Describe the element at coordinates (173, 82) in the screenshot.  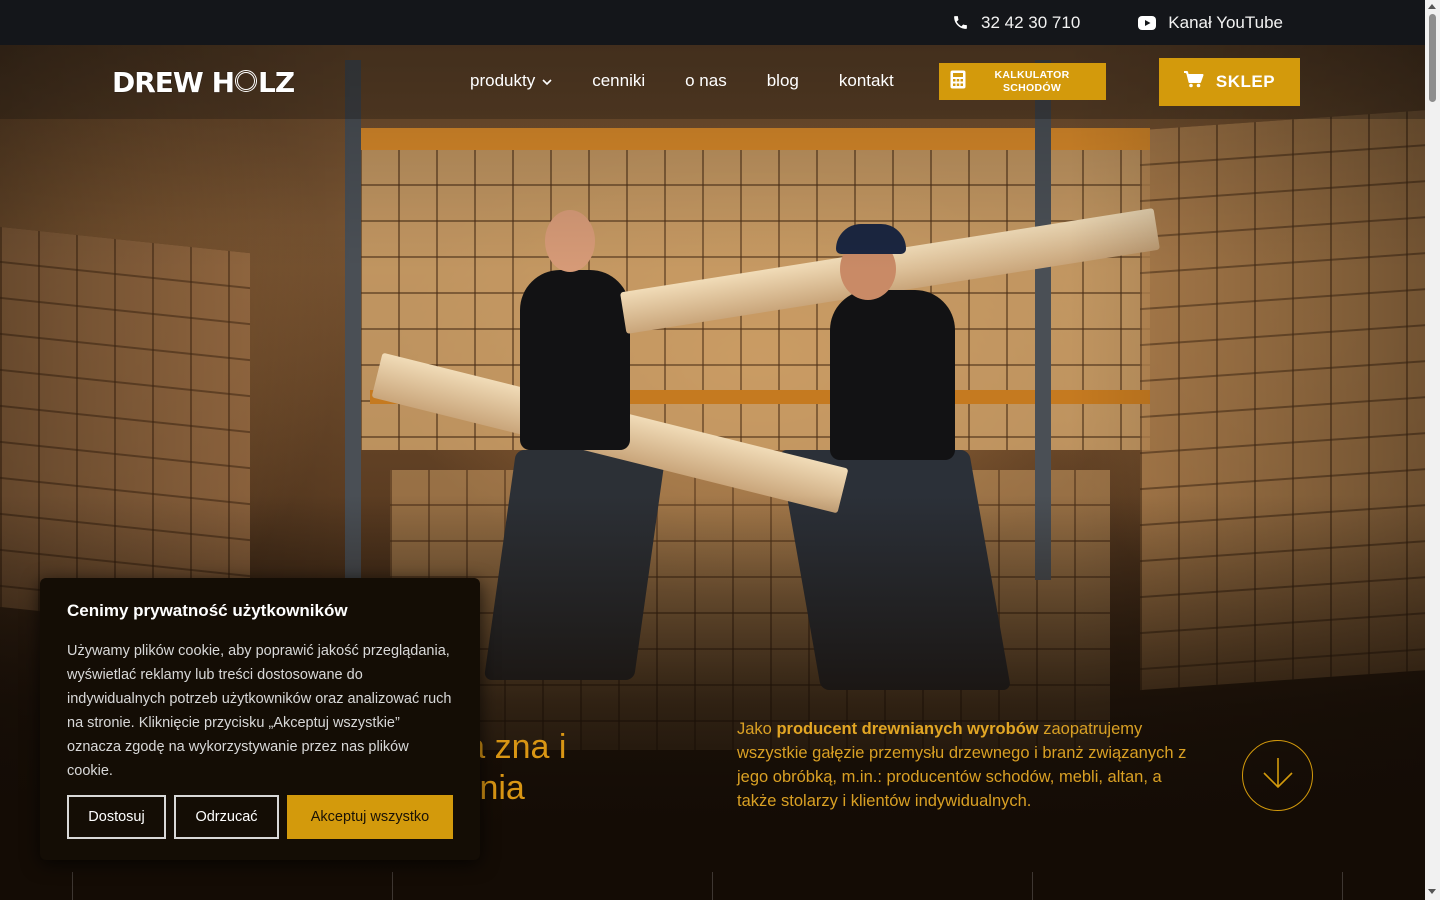
I see `logo-text: DREW H` at that location.